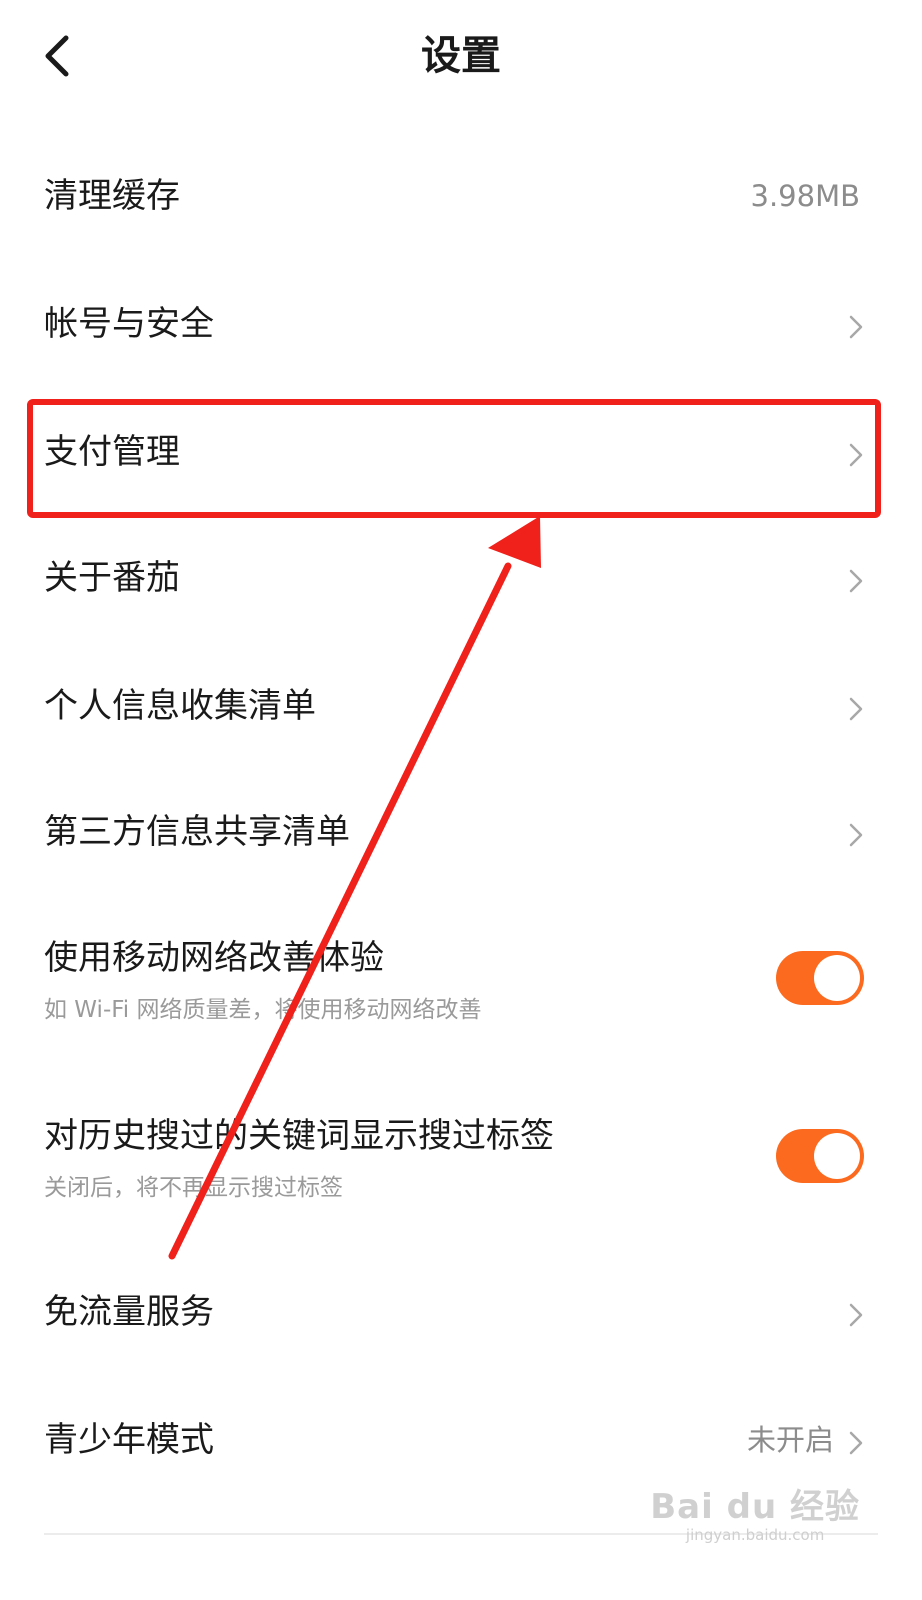 The width and height of the screenshot is (922, 1600). I want to click on setting-mobile-network-boost: 使用移动网络改善体验 如 Wi-Fi 网络质量差，将使用移动网络改善, so click(461, 975).